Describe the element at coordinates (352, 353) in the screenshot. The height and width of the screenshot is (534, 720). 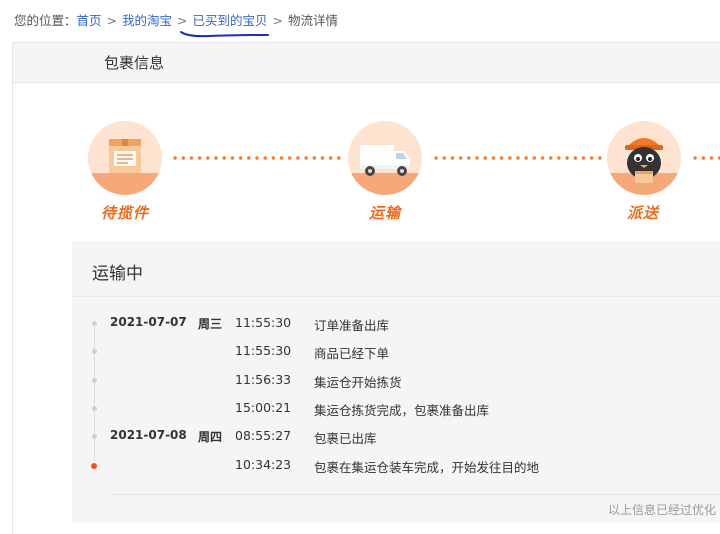
I see `event-description: 商品已经下单` at that location.